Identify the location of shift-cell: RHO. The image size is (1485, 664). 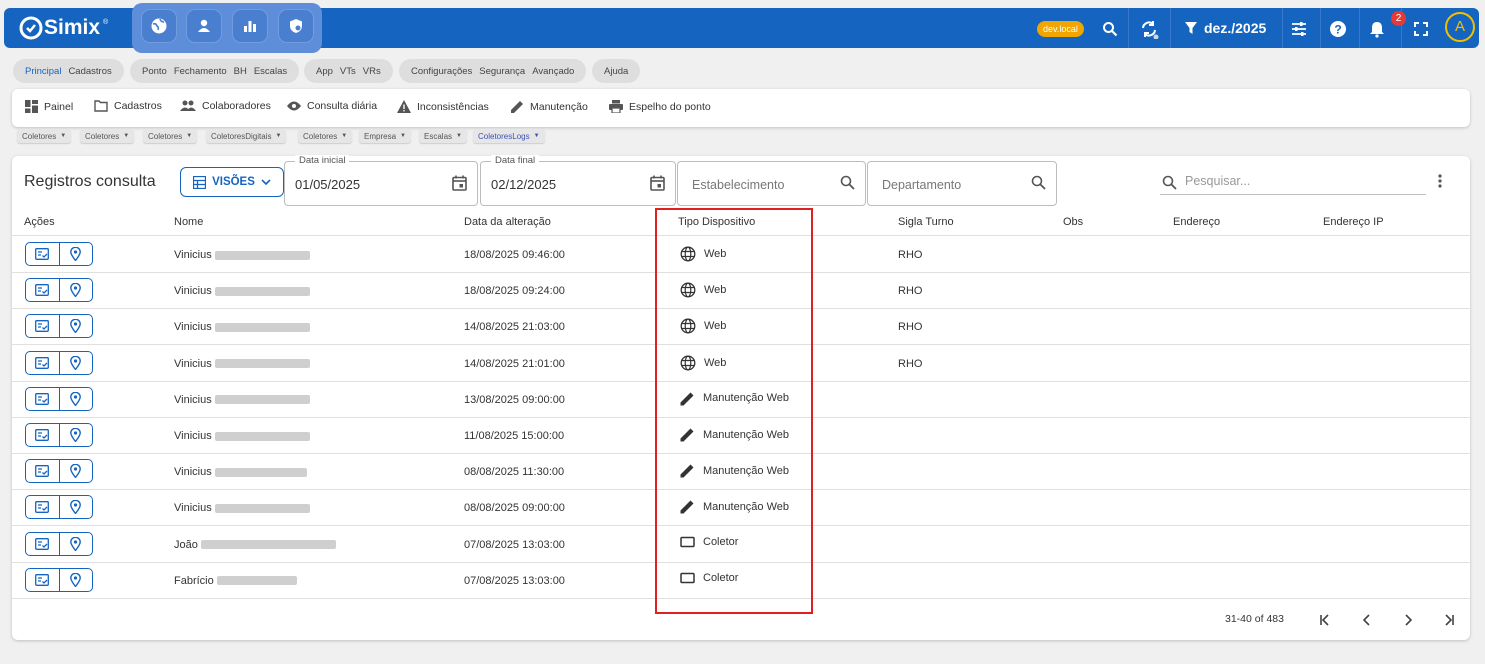
(910, 327).